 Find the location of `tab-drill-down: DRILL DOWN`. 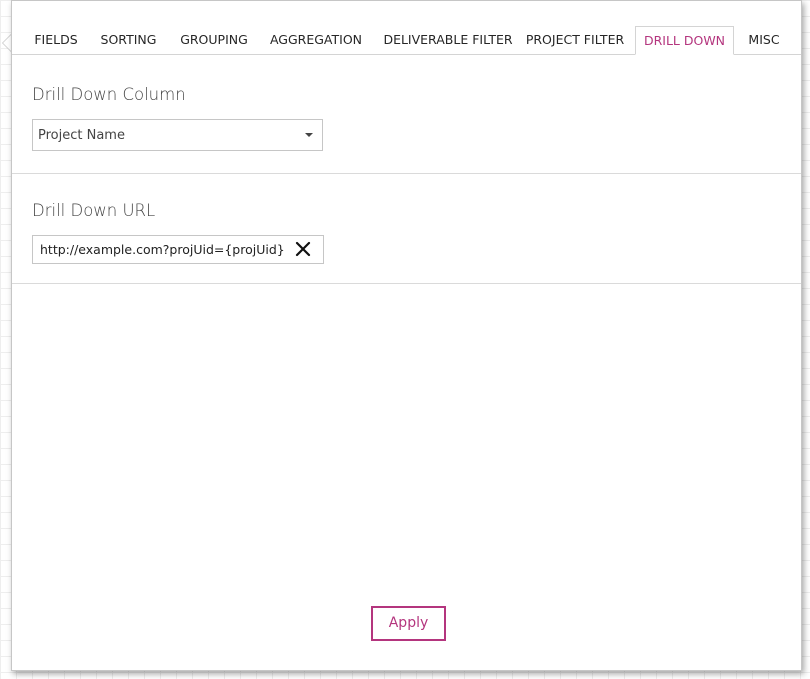

tab-drill-down: DRILL DOWN is located at coordinates (684, 40).